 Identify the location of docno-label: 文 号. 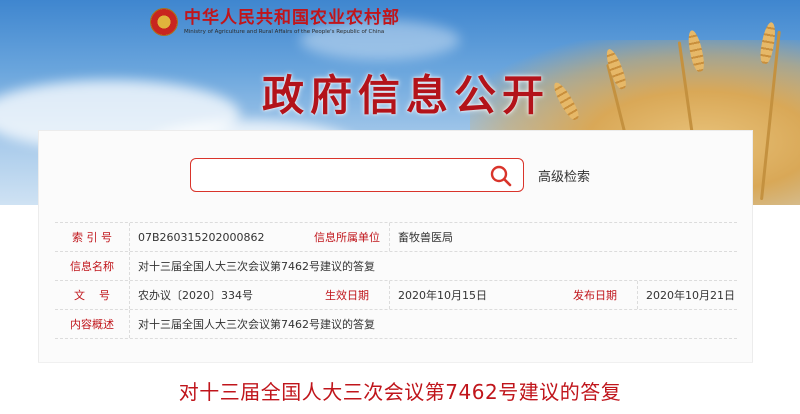
(92, 295).